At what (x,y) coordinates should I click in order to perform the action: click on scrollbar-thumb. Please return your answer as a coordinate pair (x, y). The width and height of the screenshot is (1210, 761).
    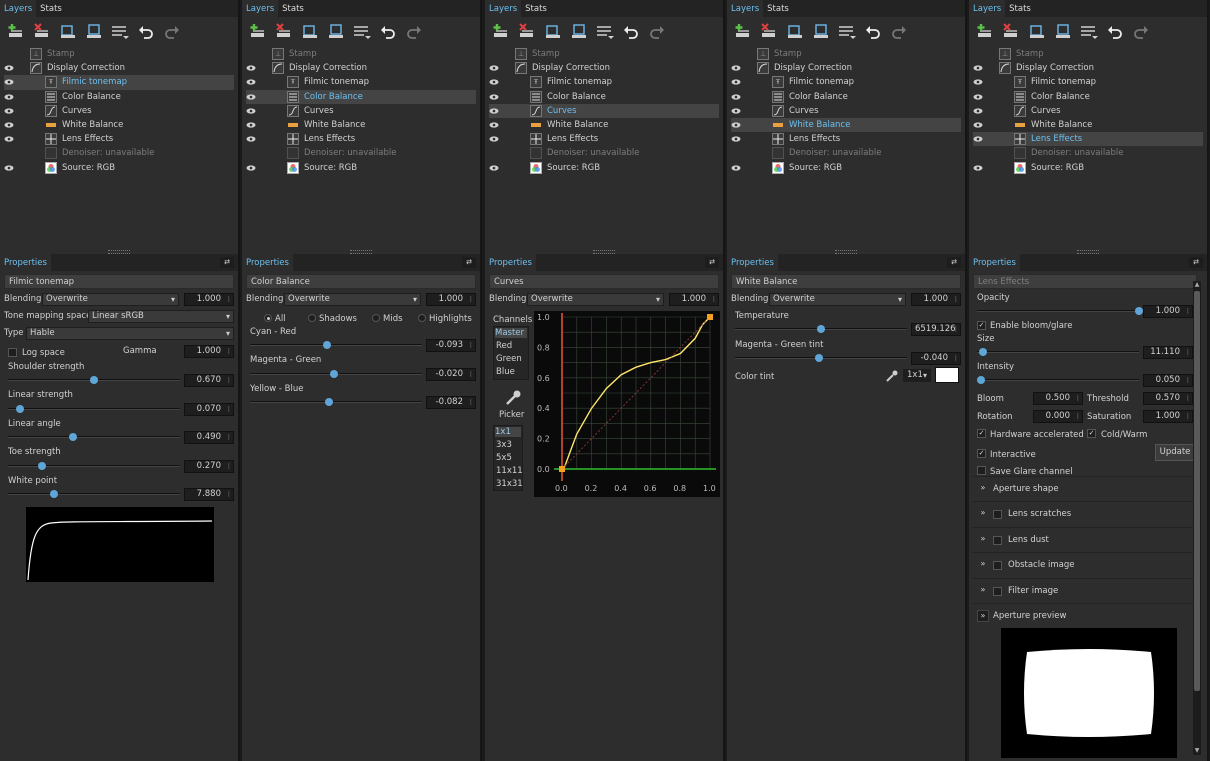
    Looking at the image, I should click on (1197, 491).